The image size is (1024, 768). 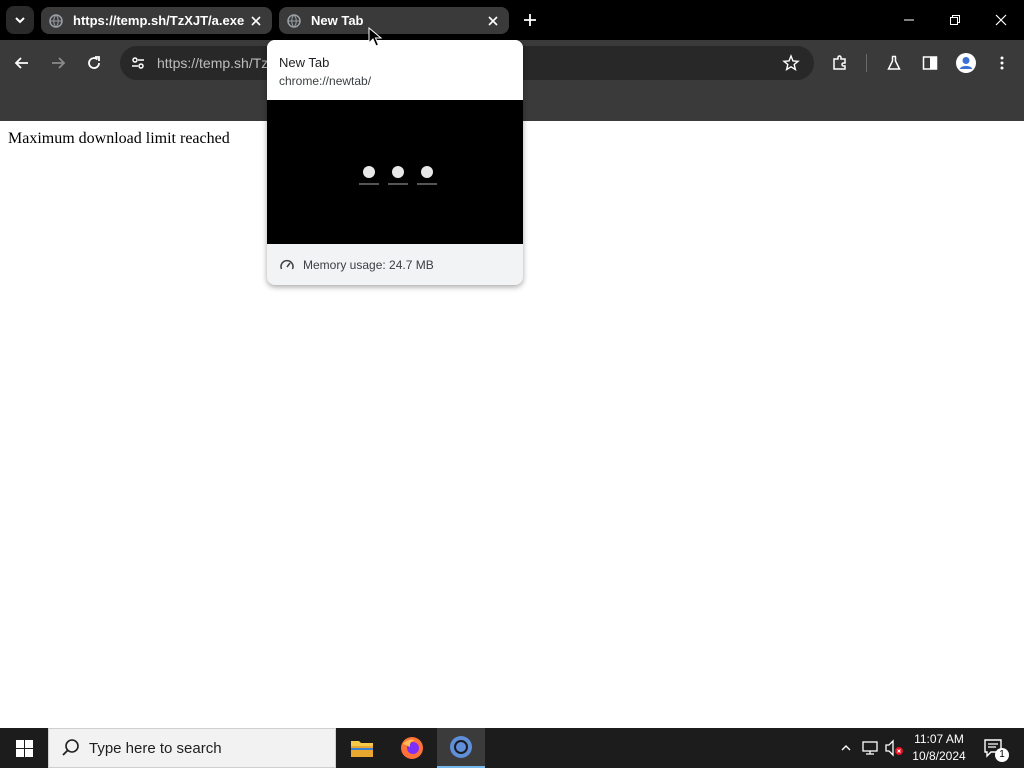 I want to click on windows-logo-icon, so click(x=24, y=748).